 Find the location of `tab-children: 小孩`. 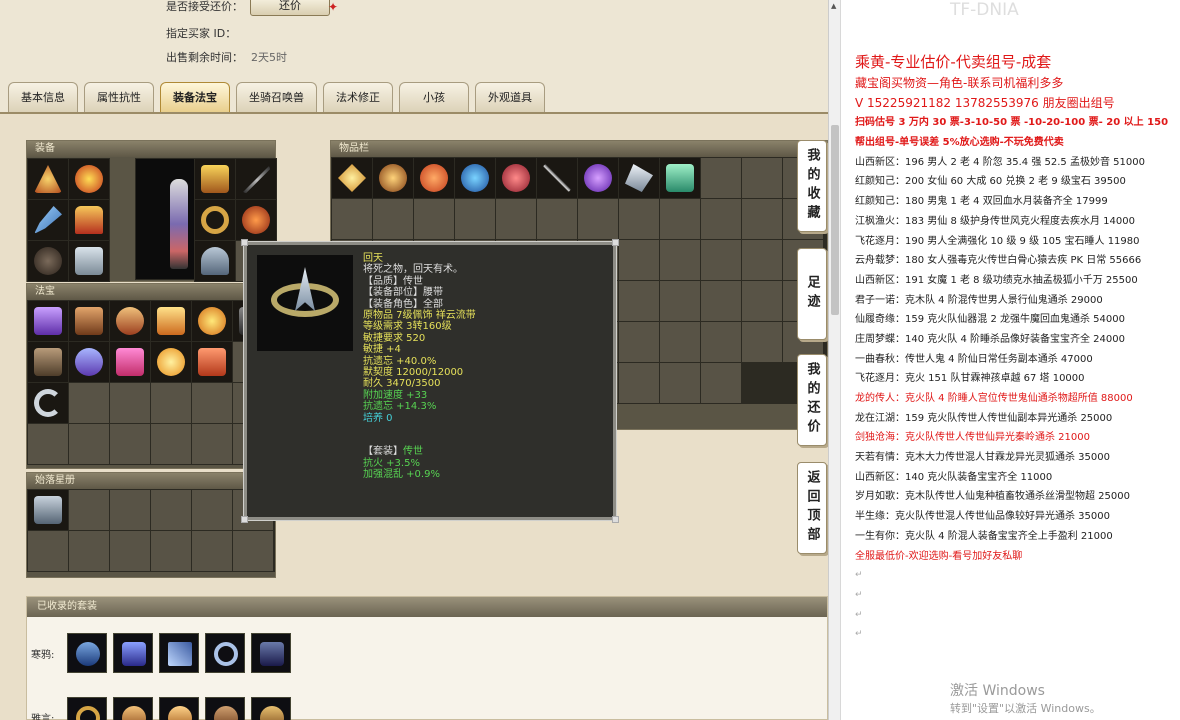

tab-children: 小孩 is located at coordinates (434, 97).